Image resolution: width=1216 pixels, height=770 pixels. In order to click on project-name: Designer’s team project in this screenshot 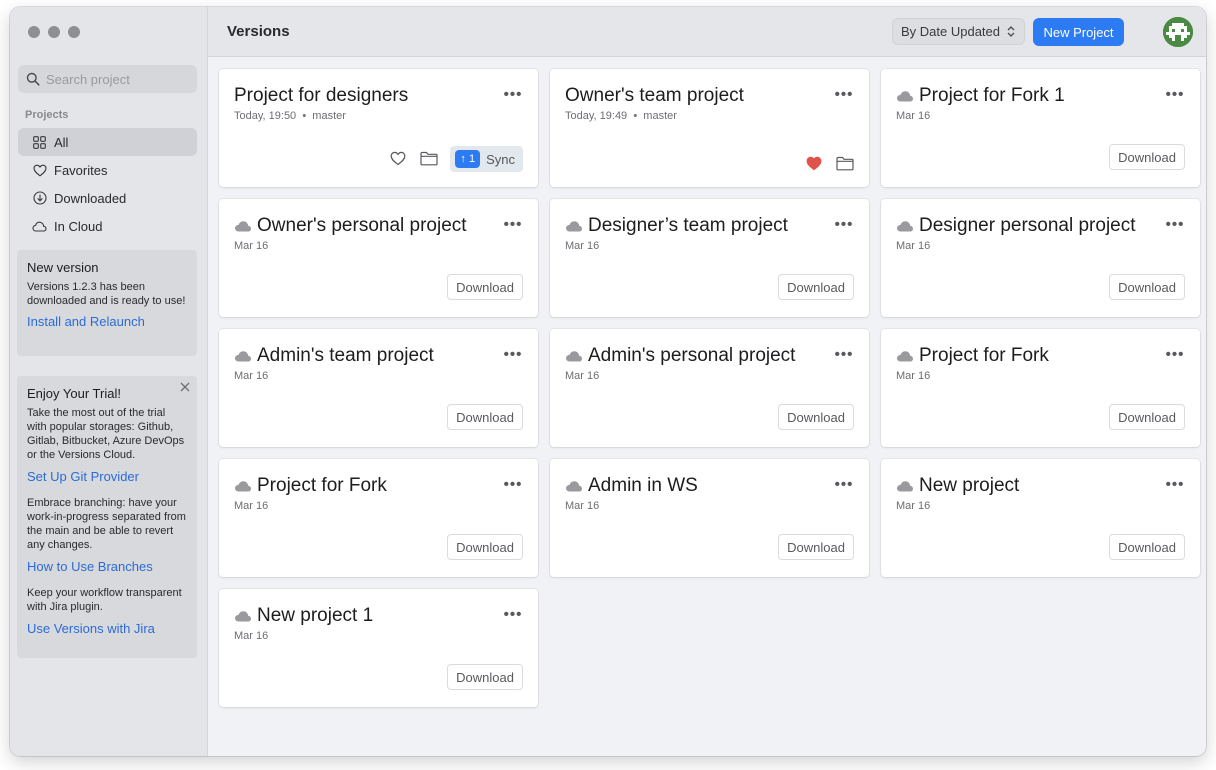, I will do `click(676, 226)`.